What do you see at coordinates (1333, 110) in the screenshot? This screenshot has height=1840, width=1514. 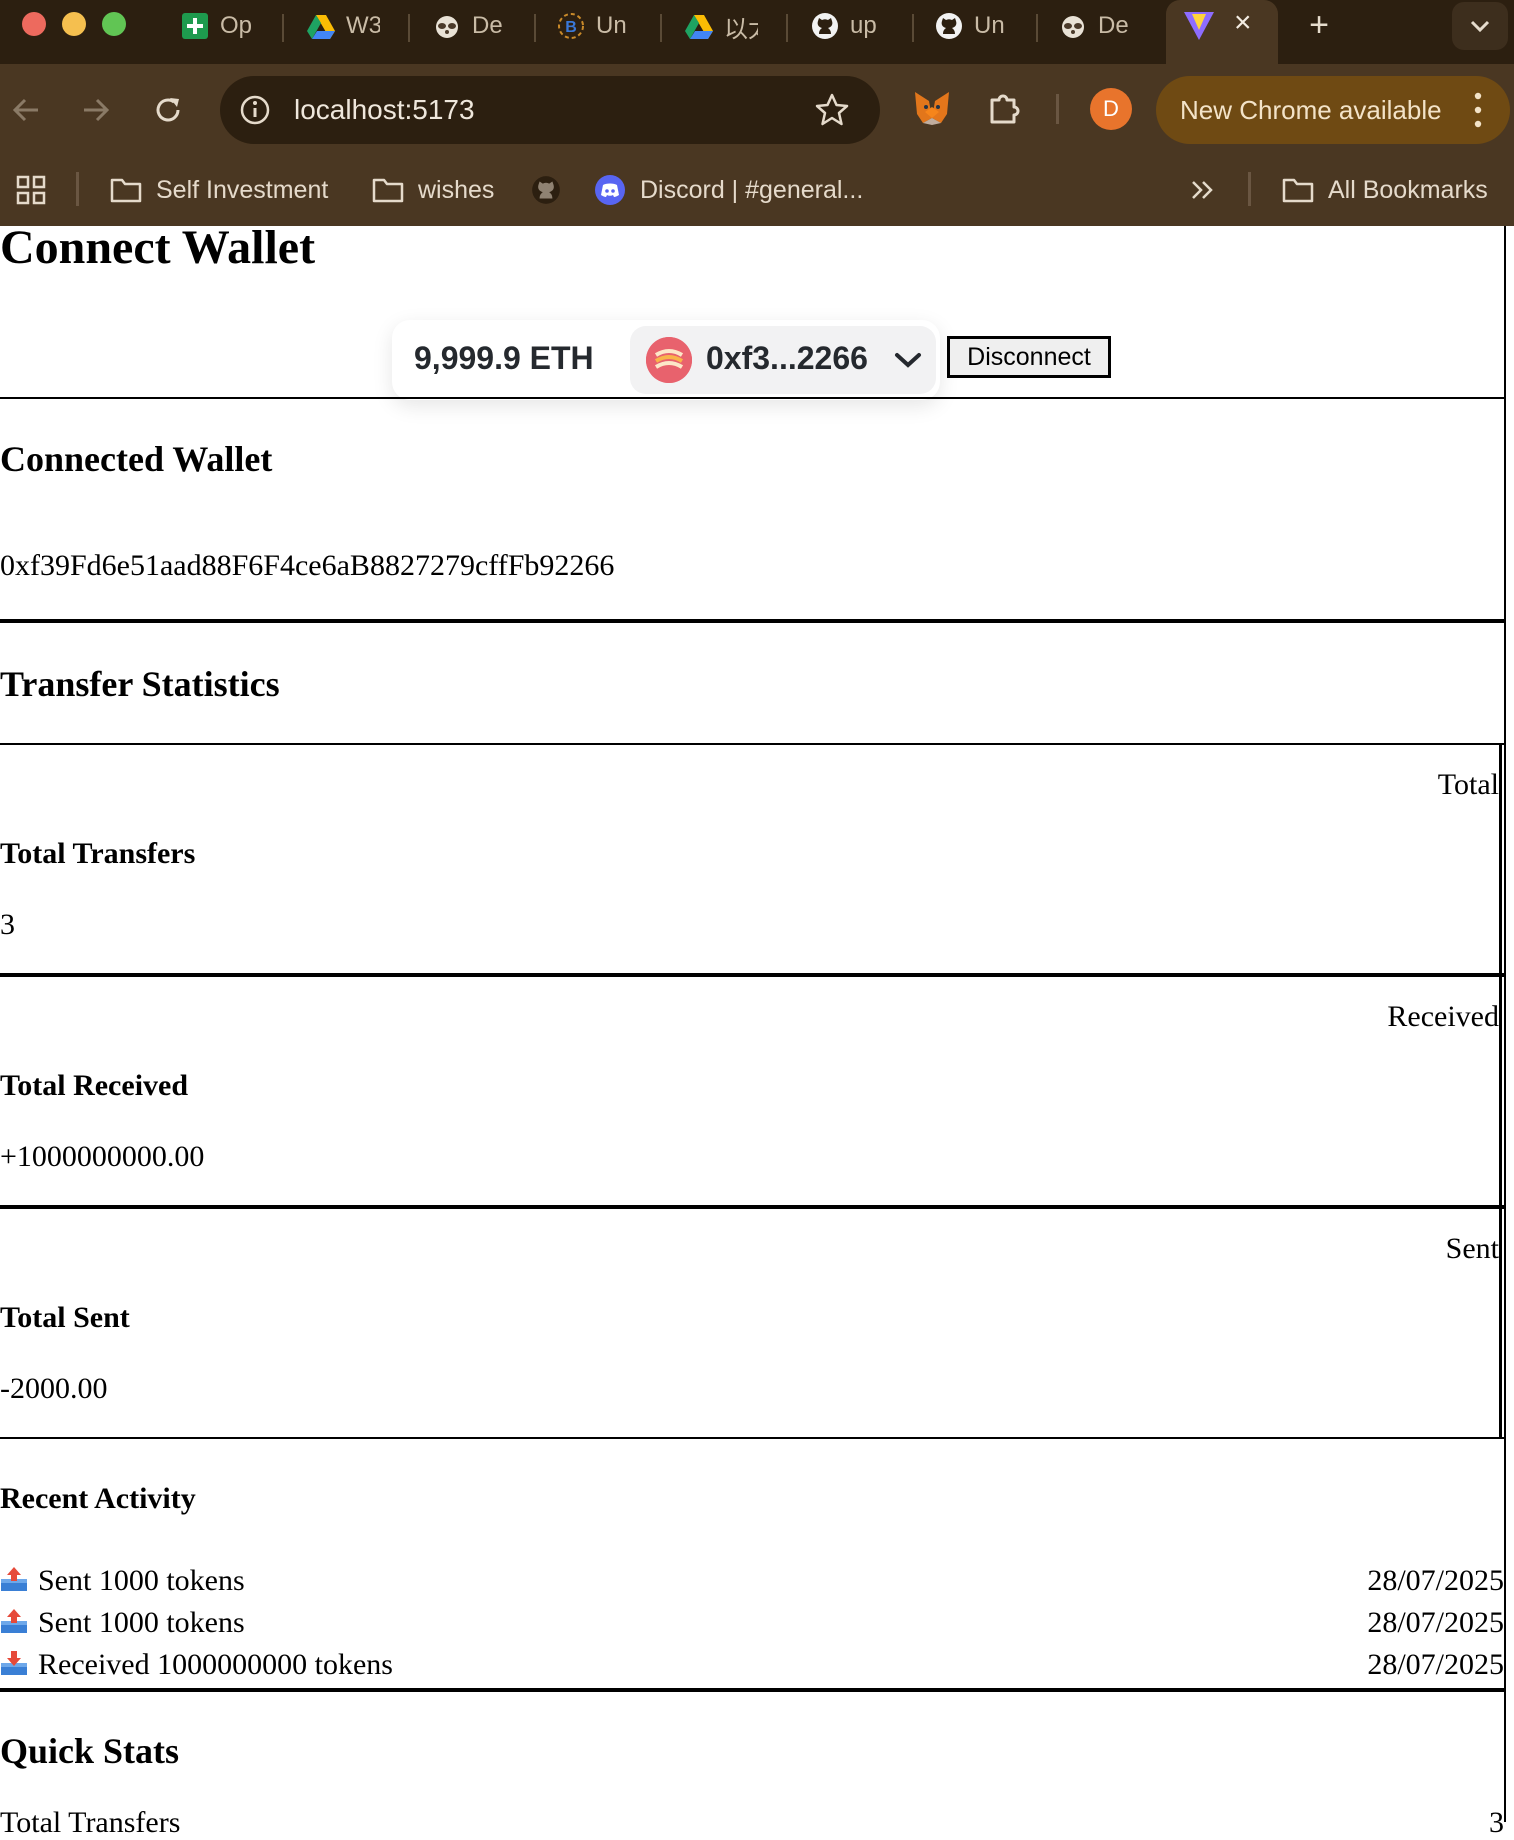 I see `update-chrome-button: New Chrome available` at bounding box center [1333, 110].